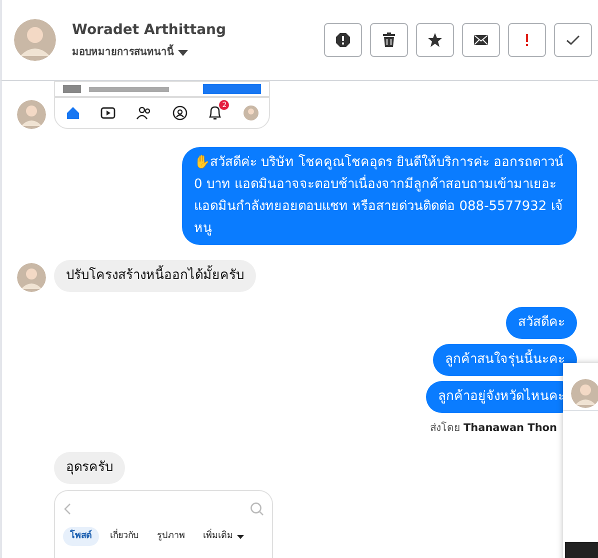 This screenshot has width=598, height=558. I want to click on profile-tab: เกี่ยวกับ, so click(124, 536).